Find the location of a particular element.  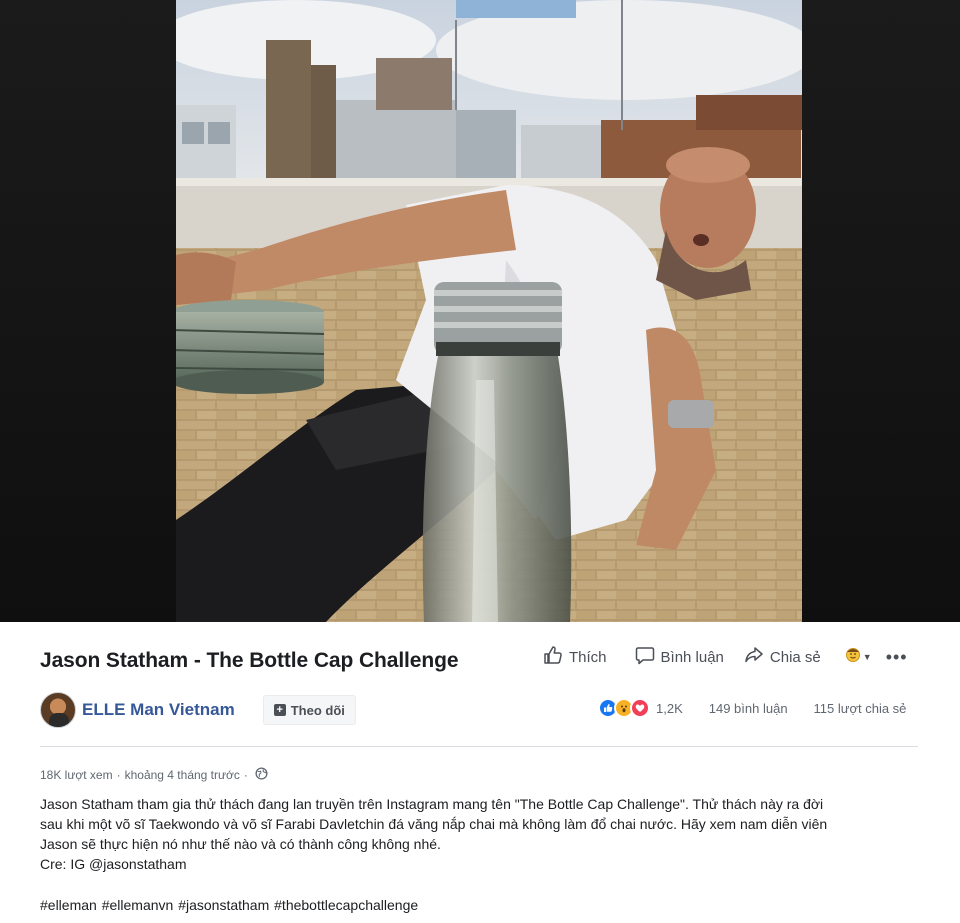

share-button: Chia sẻ is located at coordinates (782, 657).